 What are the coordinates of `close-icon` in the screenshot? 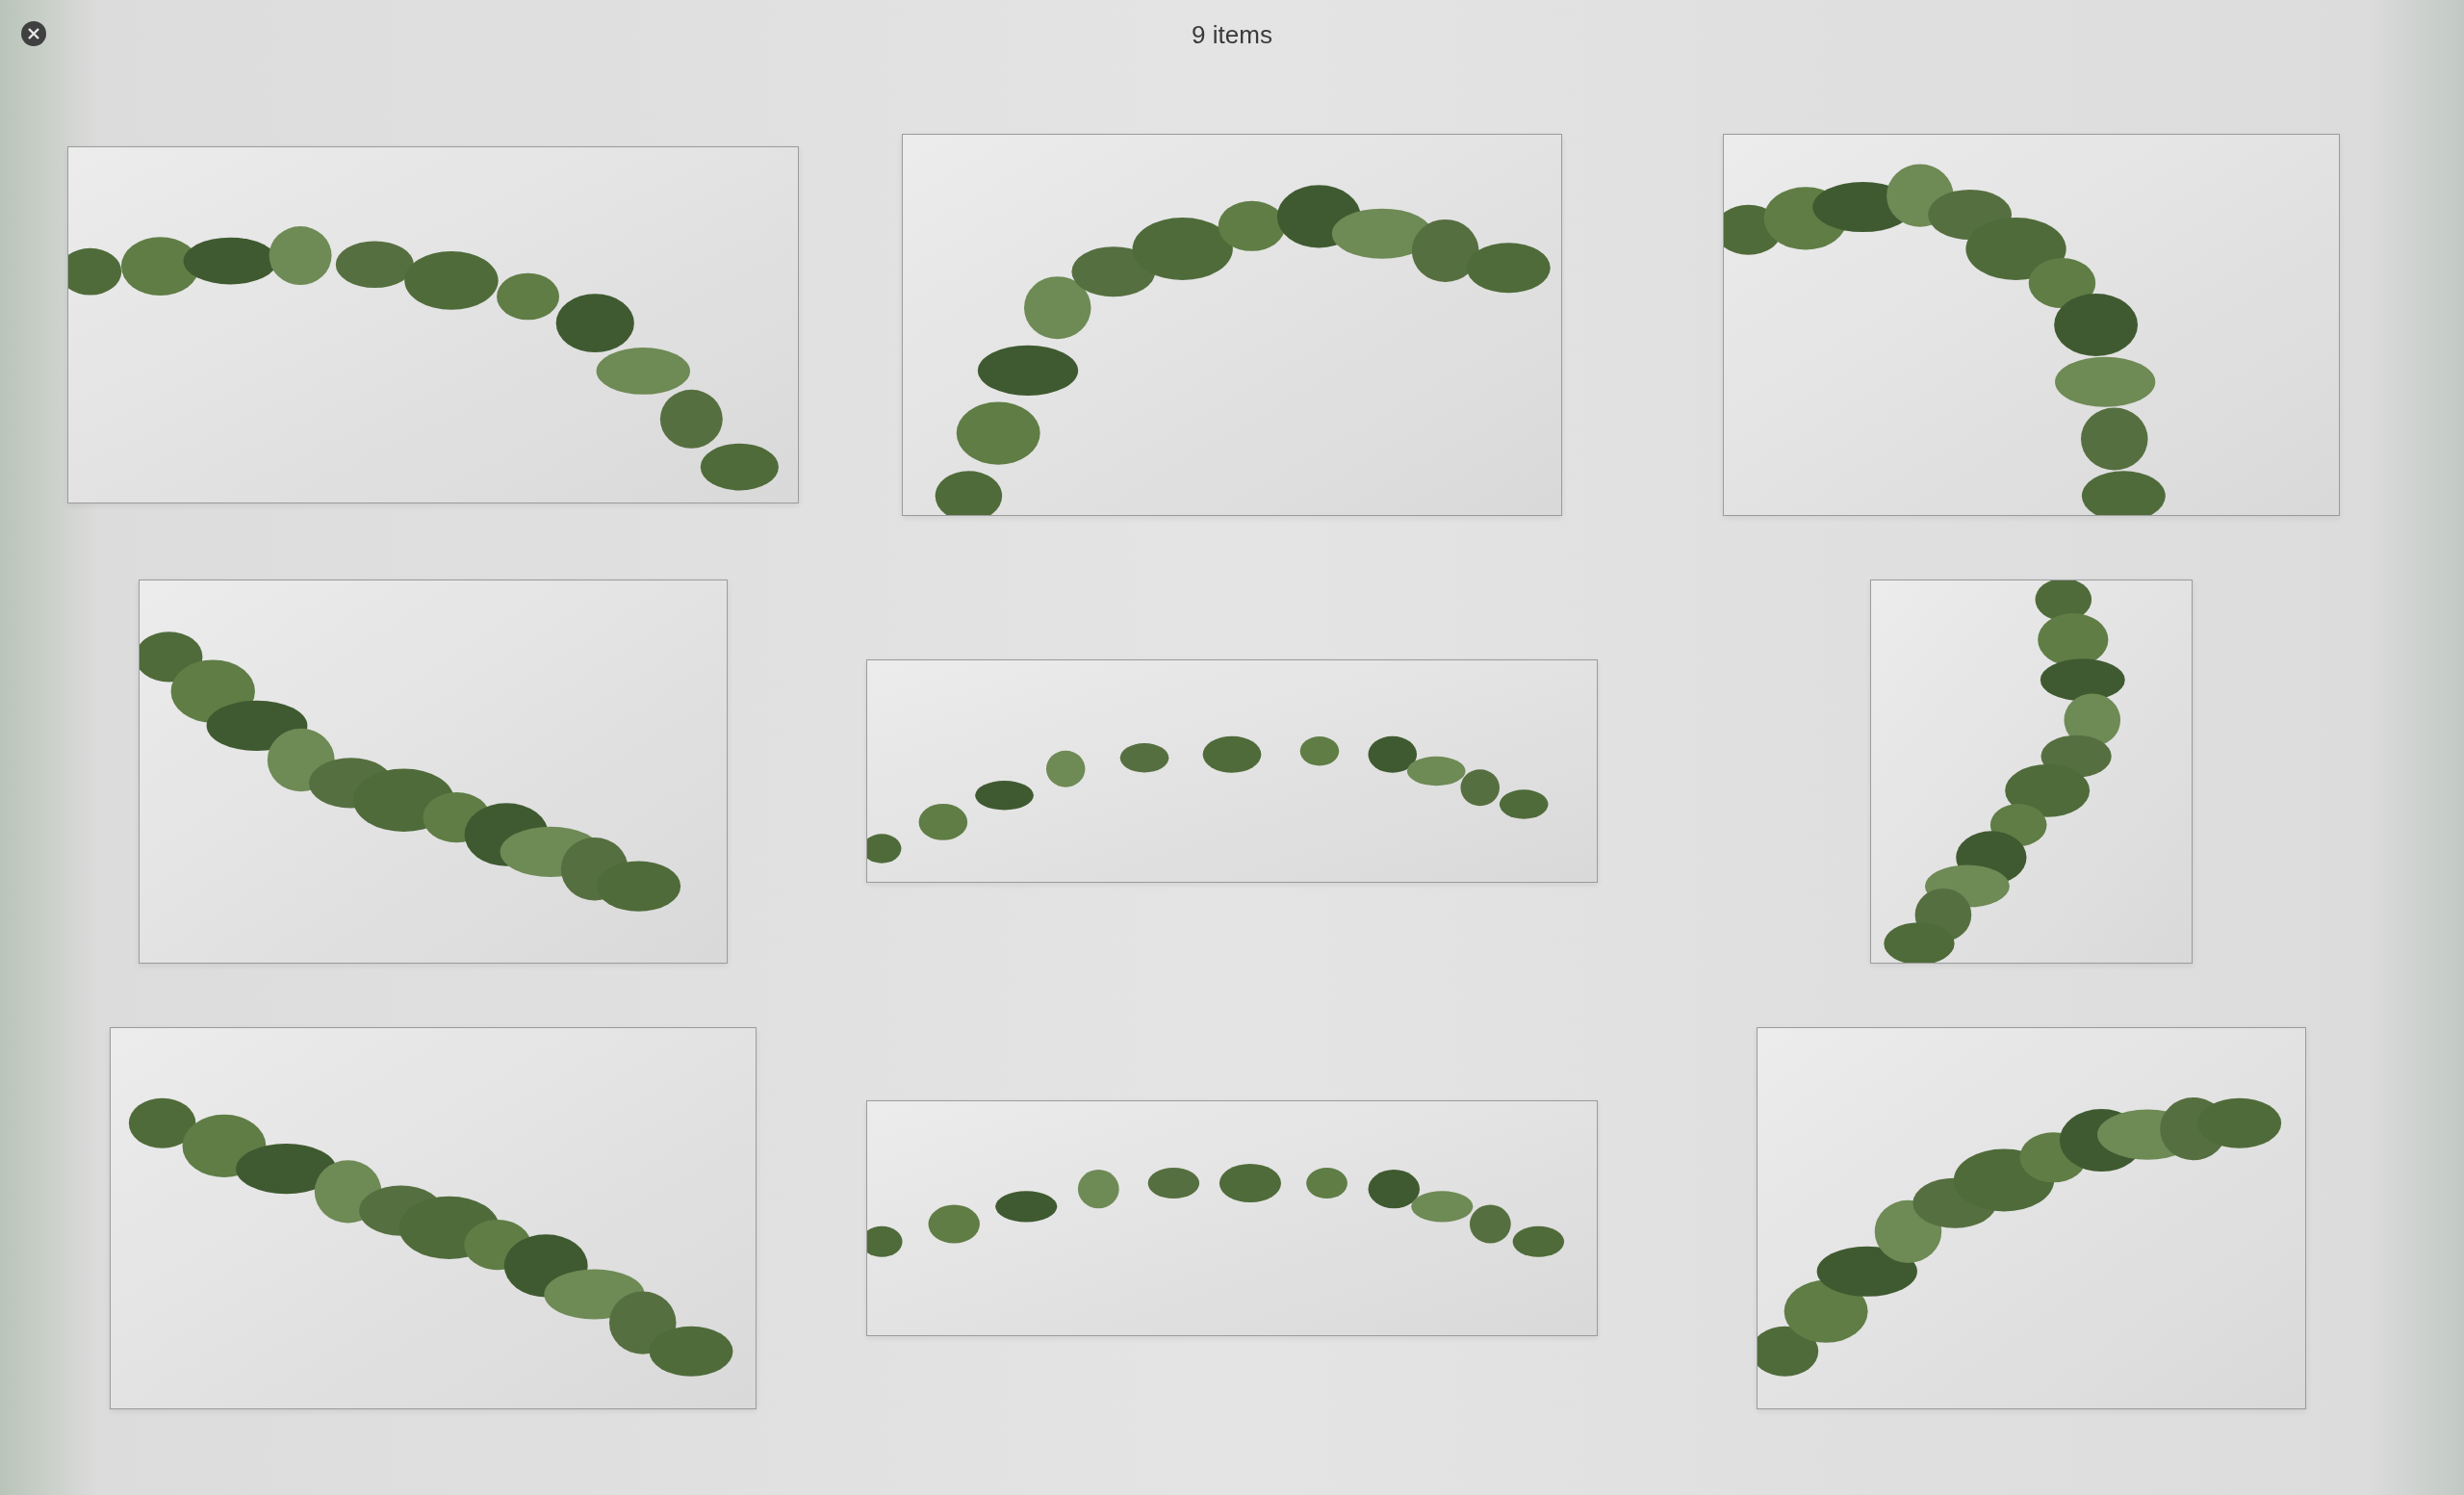 It's located at (33, 33).